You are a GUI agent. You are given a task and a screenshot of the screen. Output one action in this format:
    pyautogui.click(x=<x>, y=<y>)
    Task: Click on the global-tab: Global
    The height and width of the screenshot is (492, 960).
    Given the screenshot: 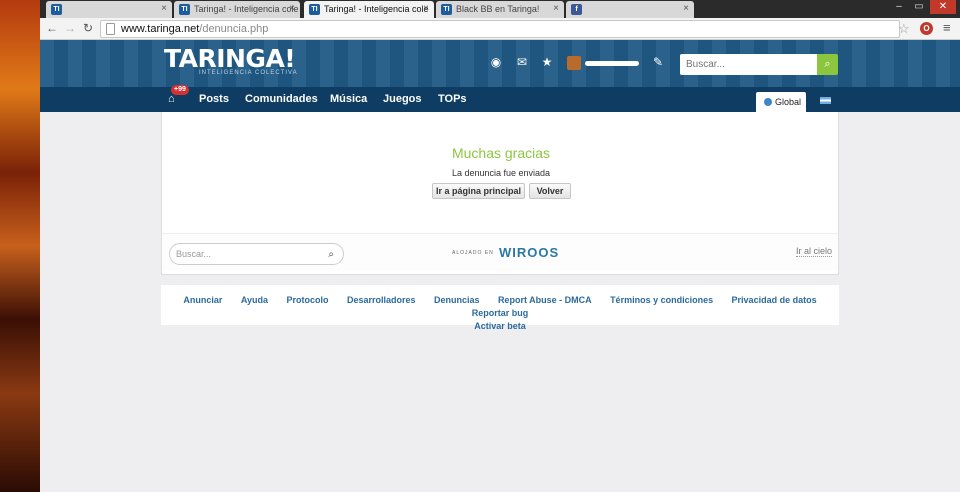 What is the action you would take?
    pyautogui.click(x=781, y=102)
    